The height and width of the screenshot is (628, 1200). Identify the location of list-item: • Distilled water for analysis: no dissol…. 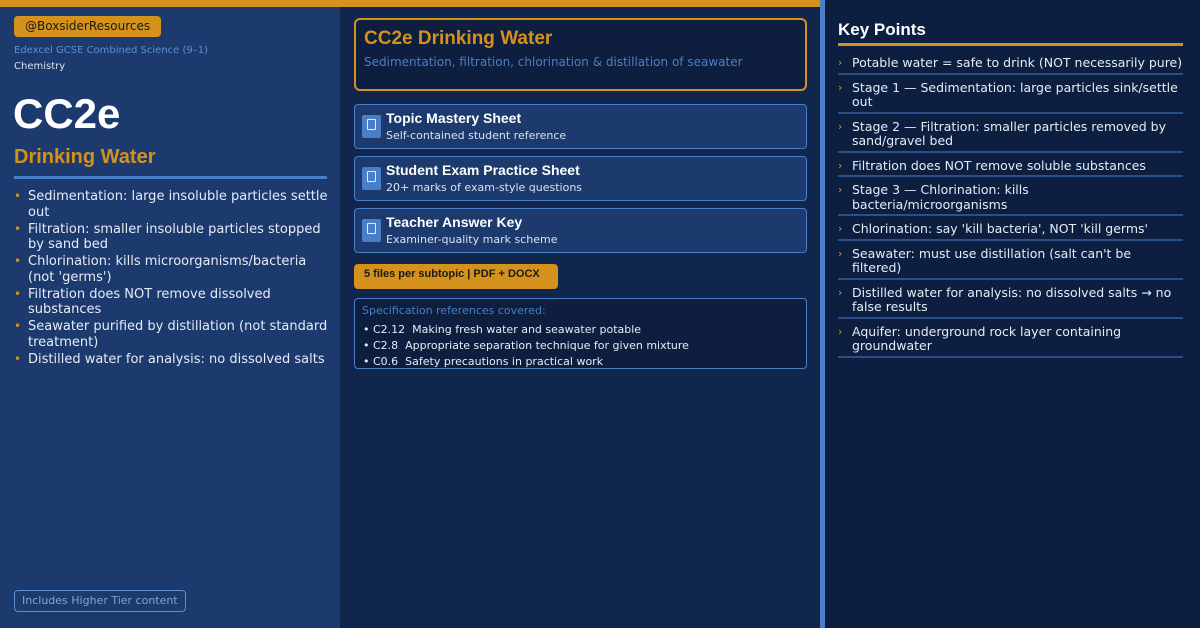
(169, 359).